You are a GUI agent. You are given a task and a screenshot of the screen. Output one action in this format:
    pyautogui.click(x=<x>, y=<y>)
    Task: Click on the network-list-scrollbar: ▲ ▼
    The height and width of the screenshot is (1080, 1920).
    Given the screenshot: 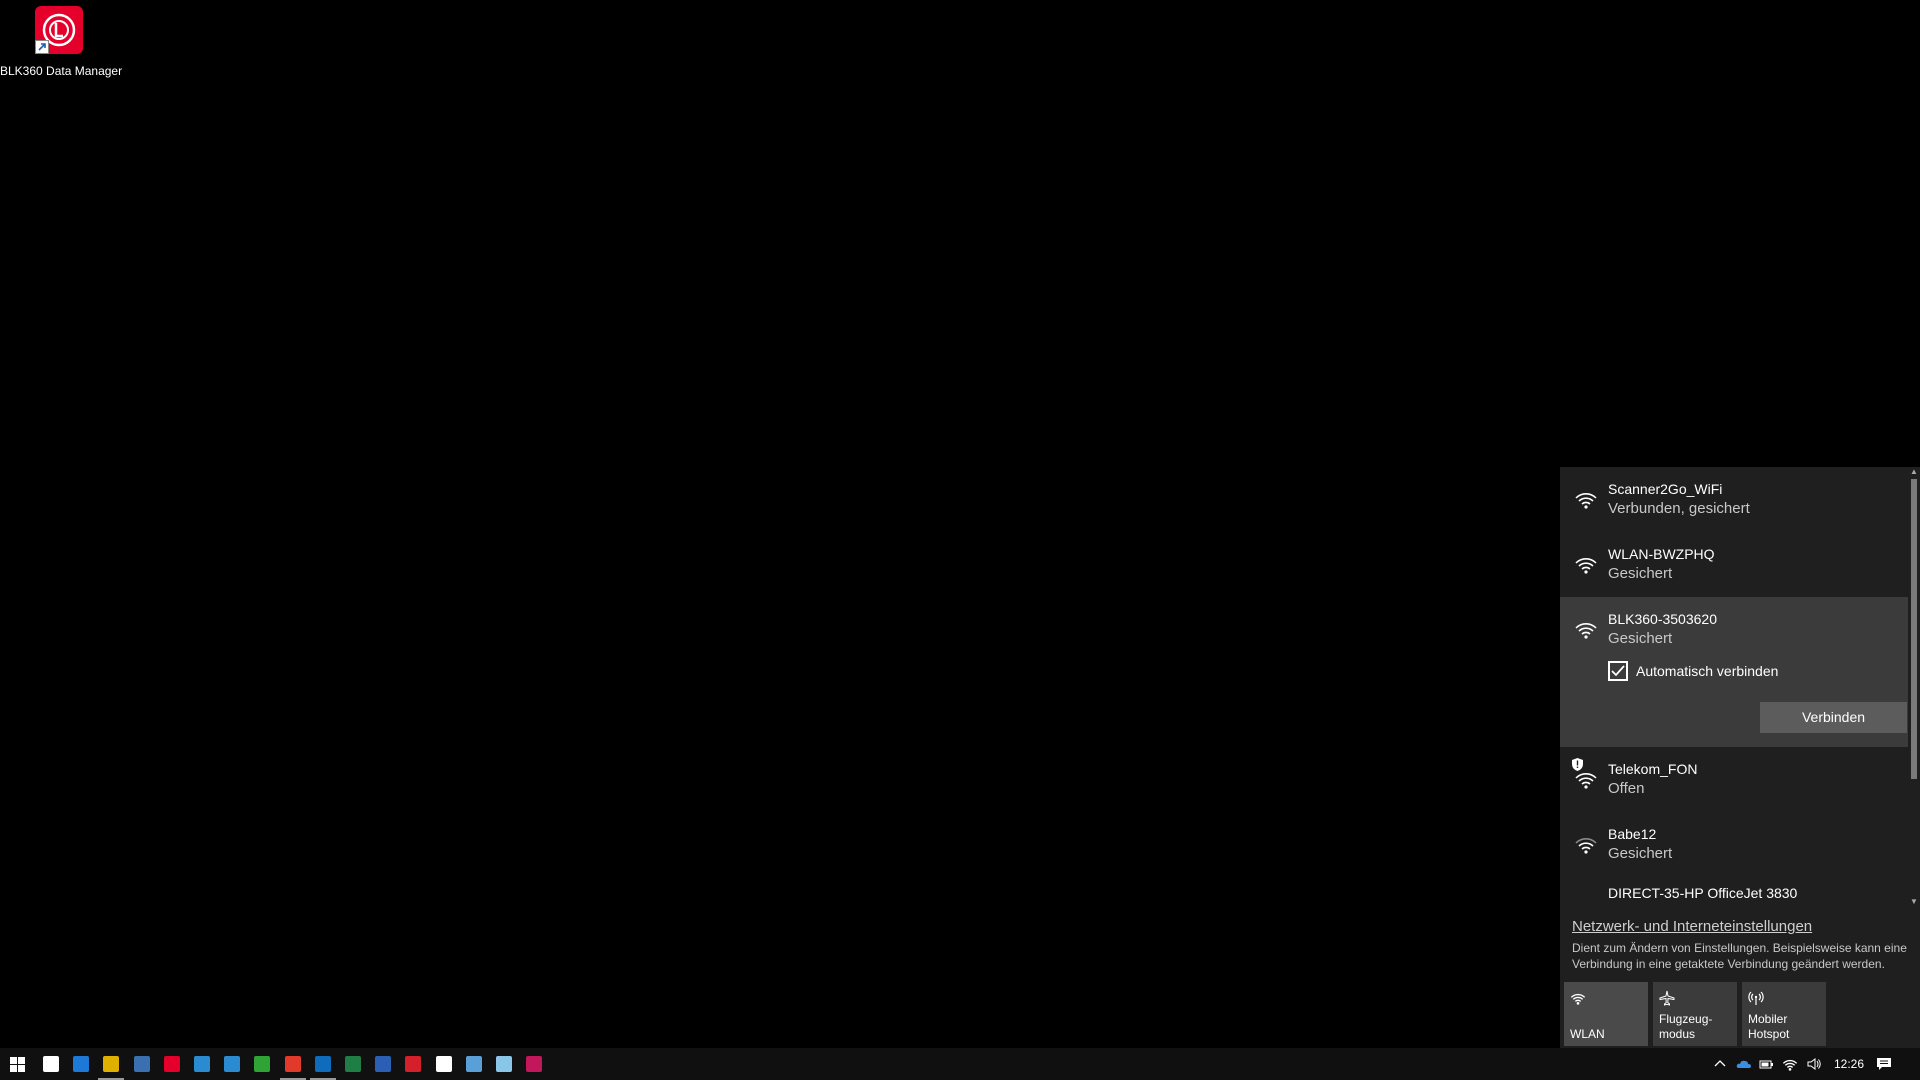 What is the action you would take?
    pyautogui.click(x=1914, y=687)
    